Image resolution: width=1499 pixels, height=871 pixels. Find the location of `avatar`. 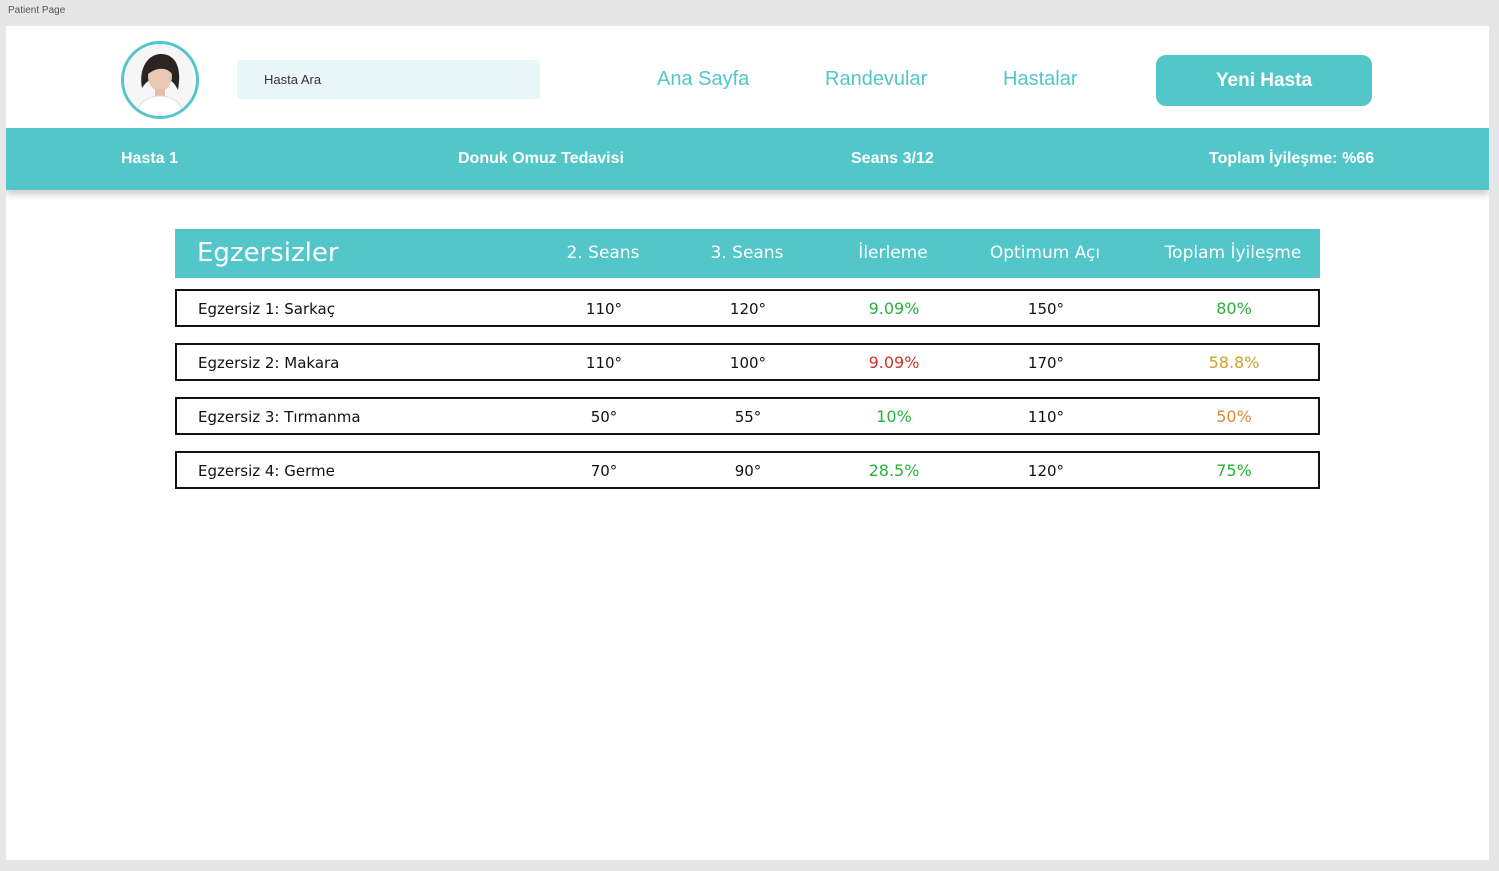

avatar is located at coordinates (160, 80).